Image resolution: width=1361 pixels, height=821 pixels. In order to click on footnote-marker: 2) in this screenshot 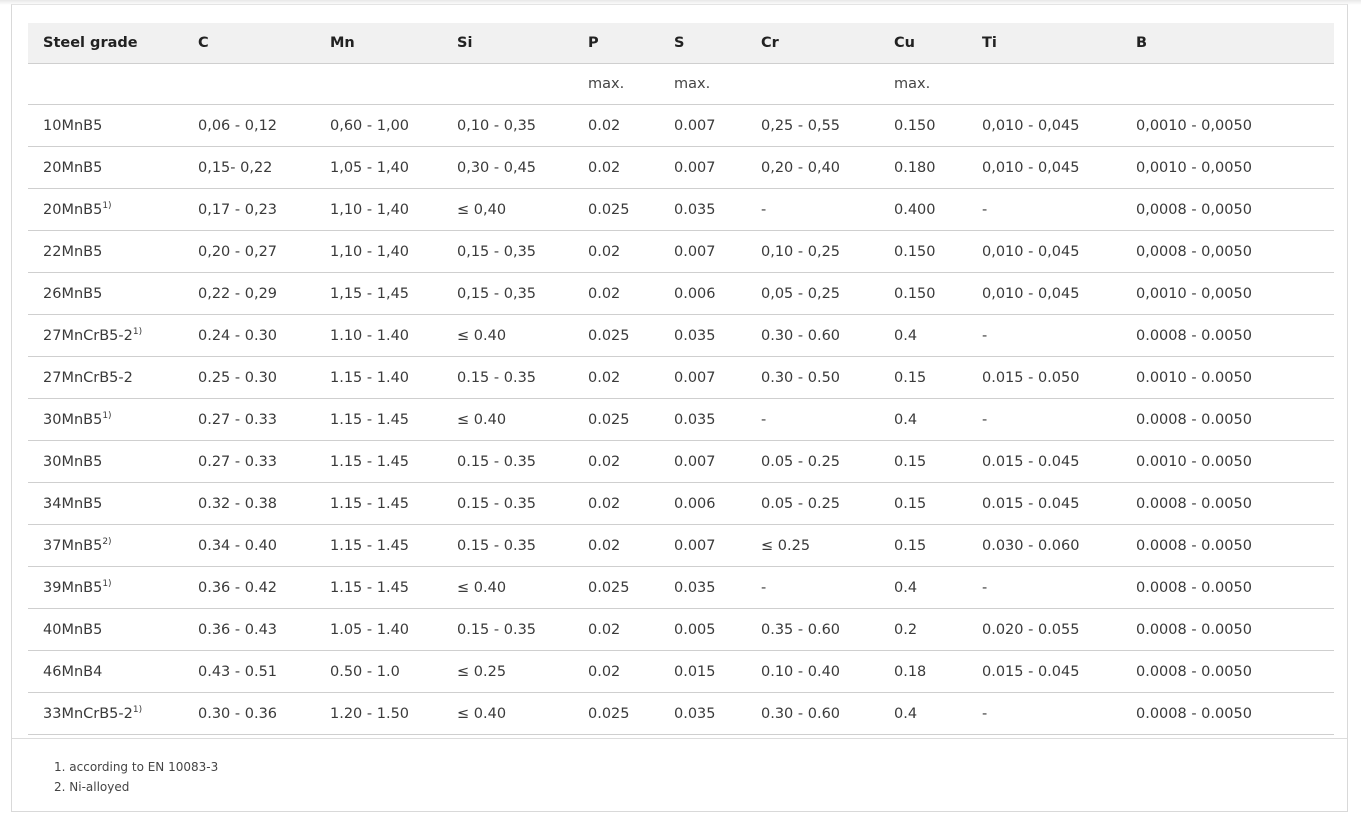, I will do `click(107, 542)`.